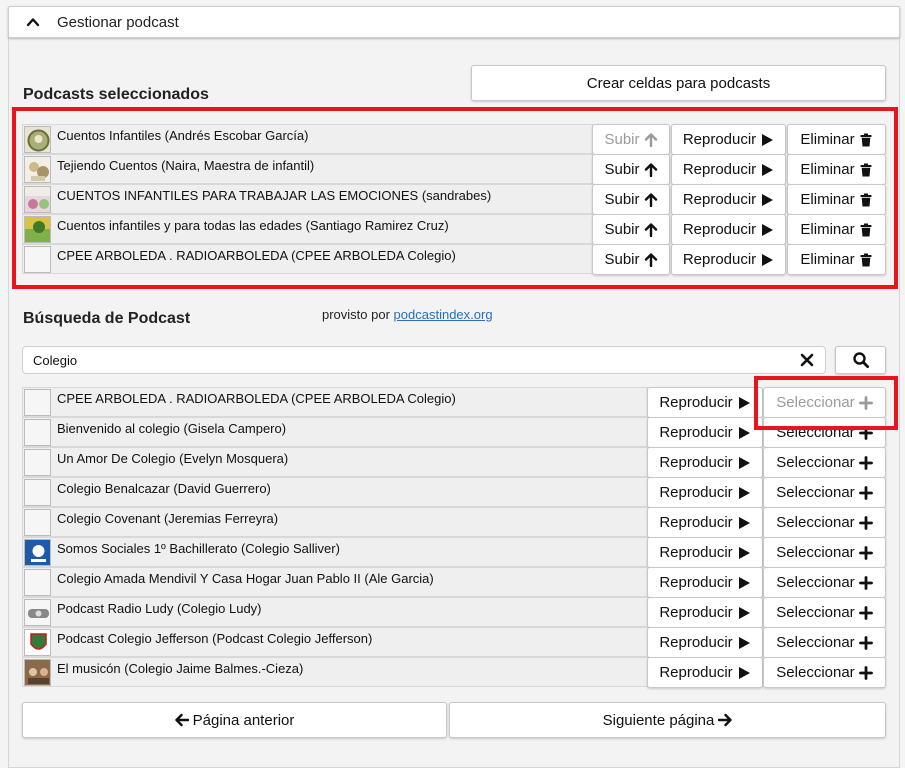  I want to click on search-input, so click(393, 360).